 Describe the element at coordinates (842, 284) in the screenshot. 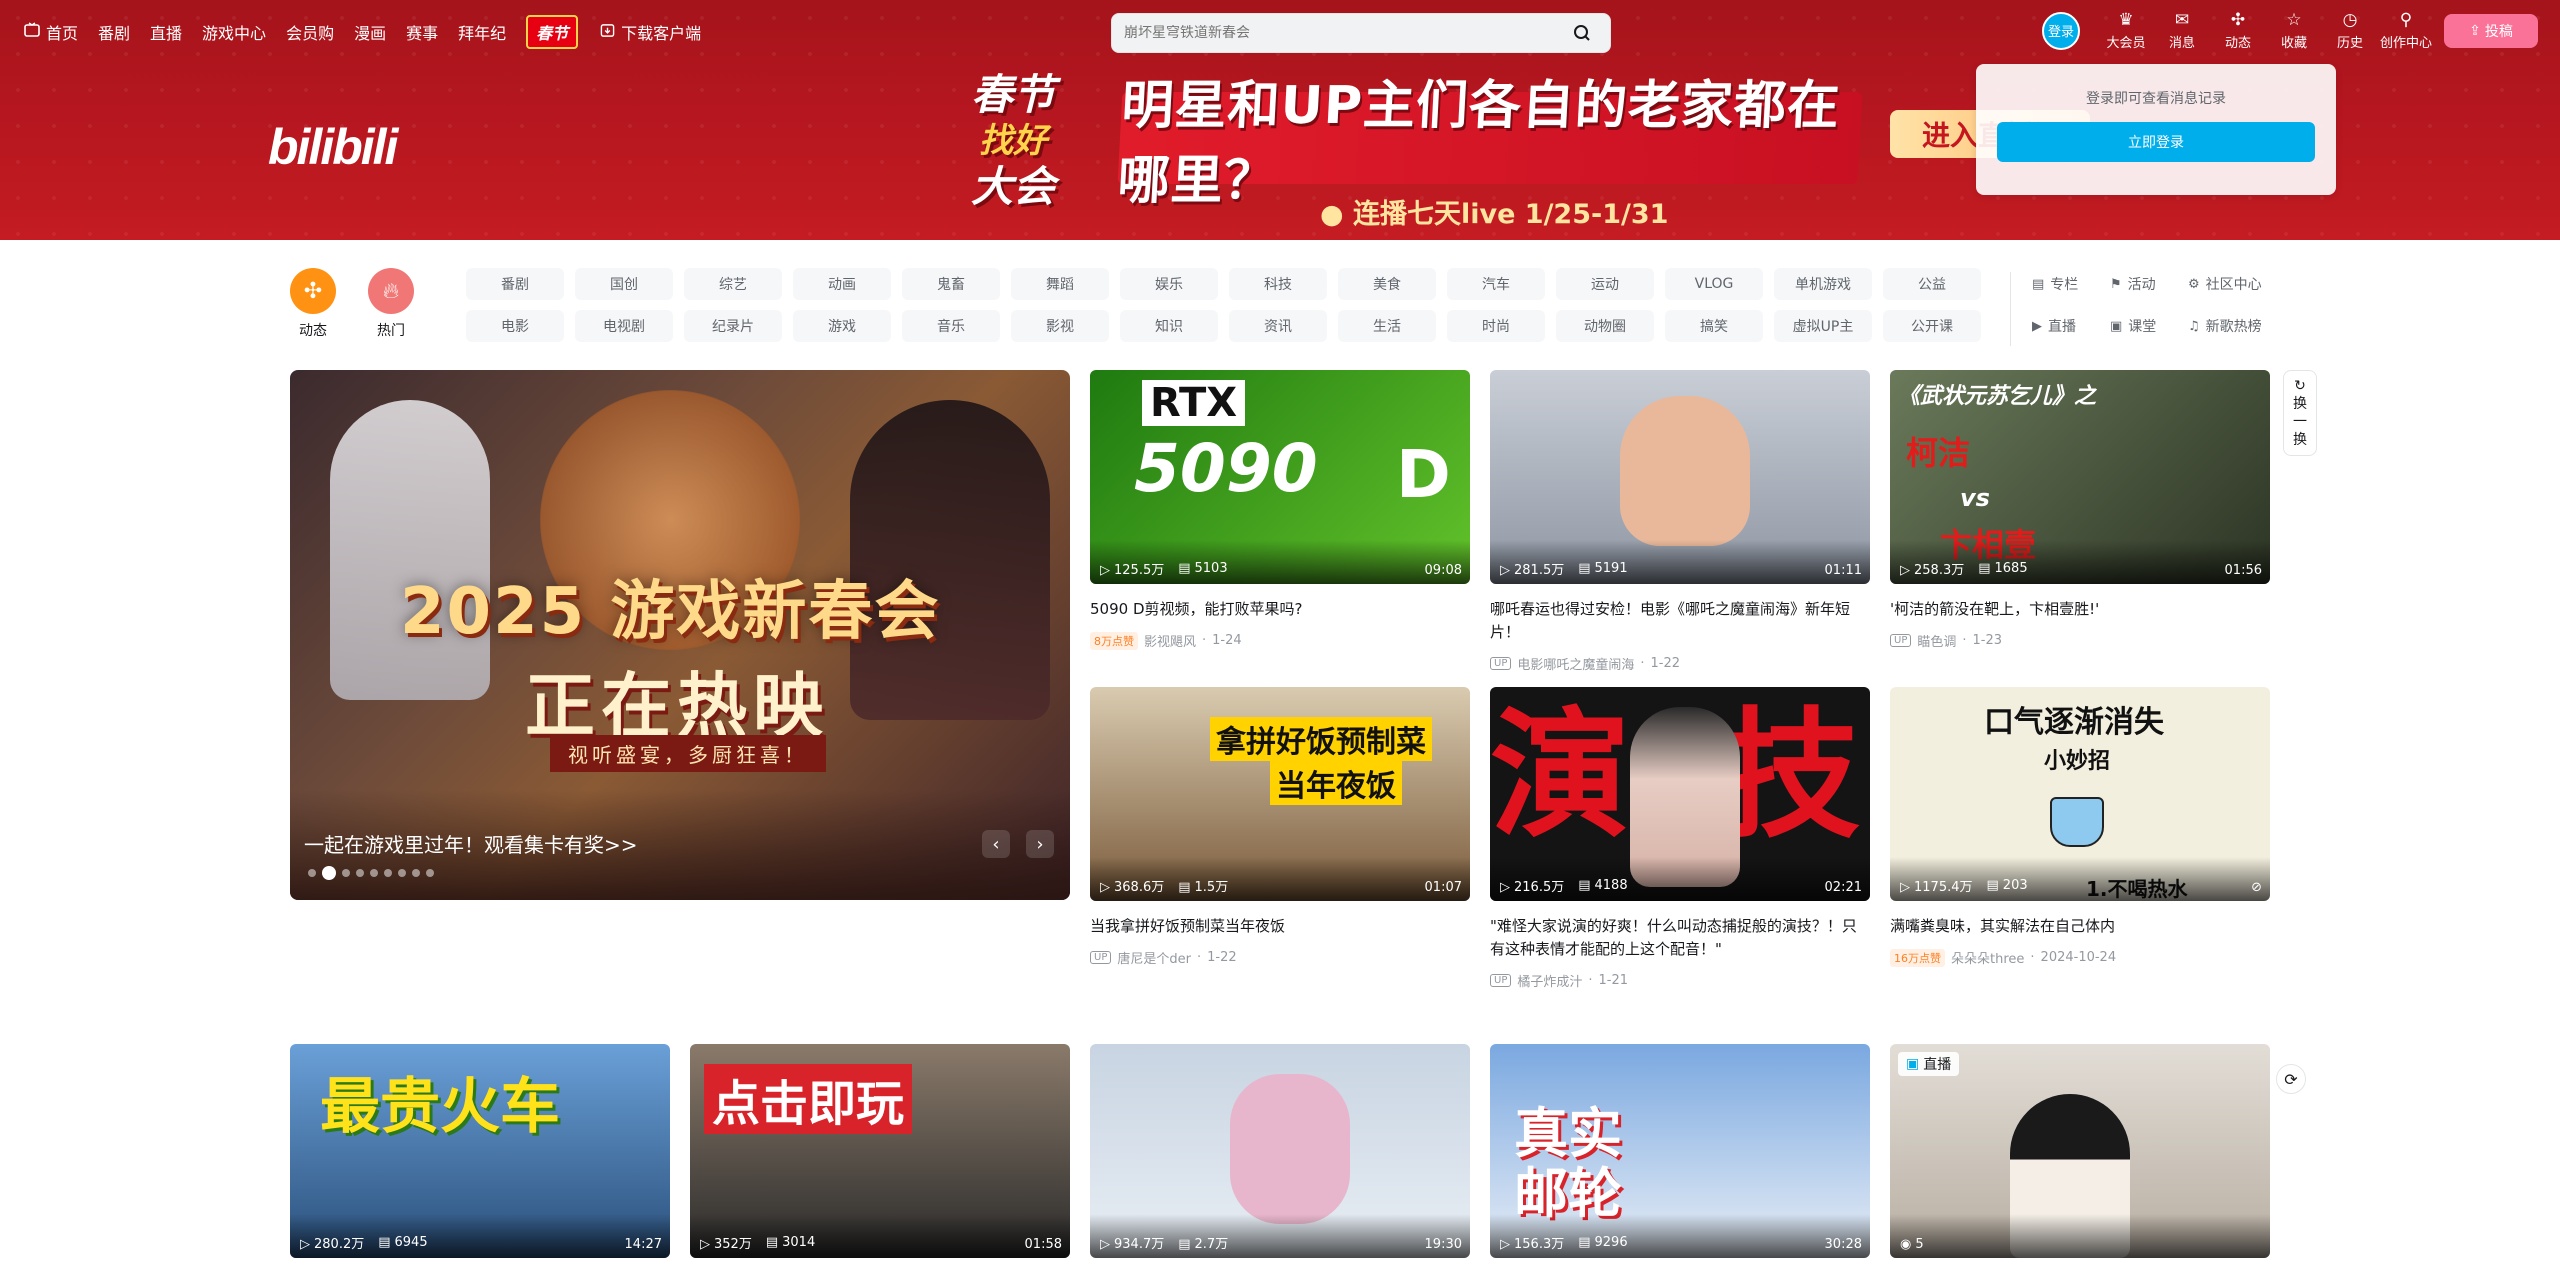

I see `channel-tag: 动画` at that location.